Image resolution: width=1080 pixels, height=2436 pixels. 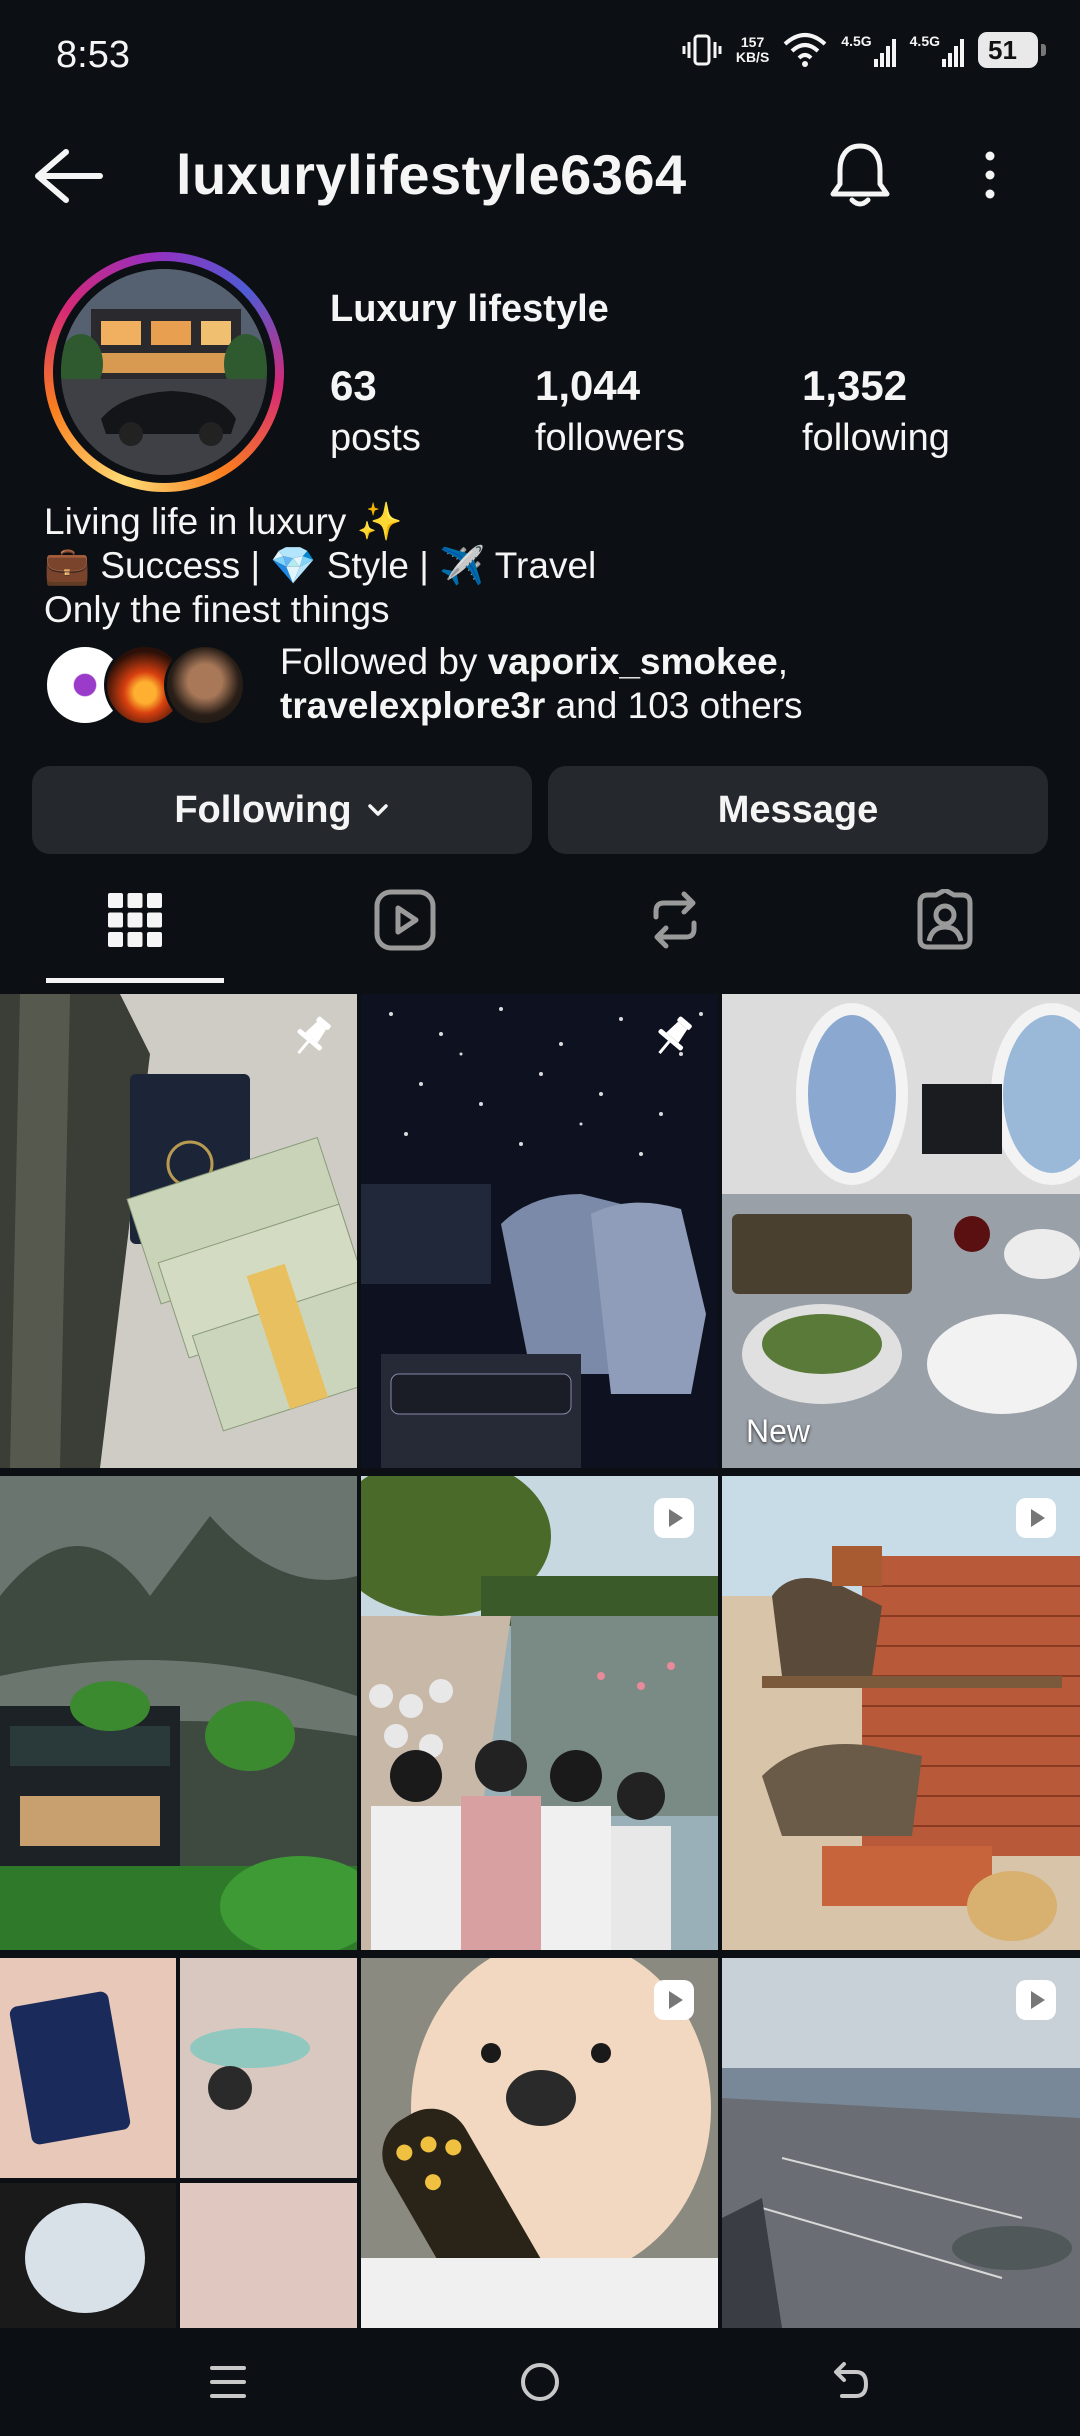 I want to click on profile-avatar, so click(x=164, y=372).